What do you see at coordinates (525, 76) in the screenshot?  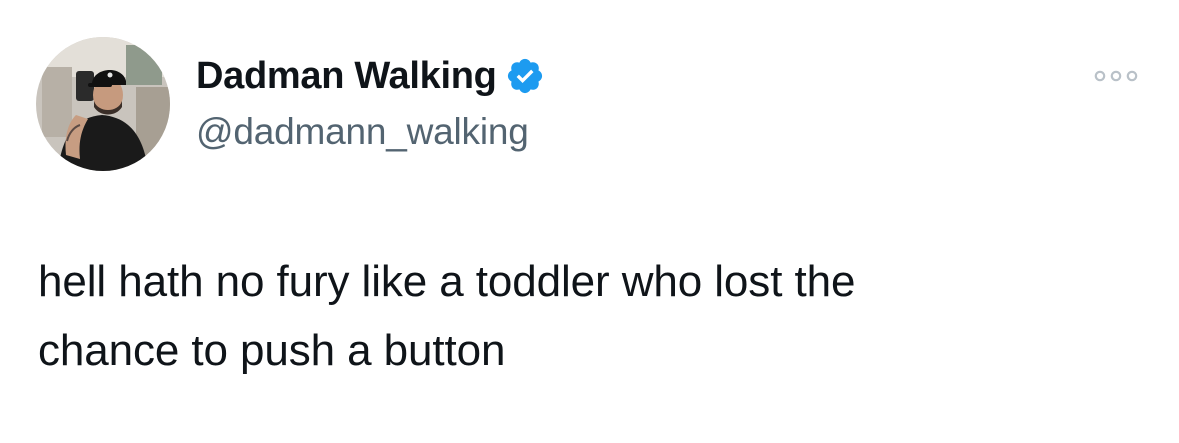 I see `verified-badge-icon` at bounding box center [525, 76].